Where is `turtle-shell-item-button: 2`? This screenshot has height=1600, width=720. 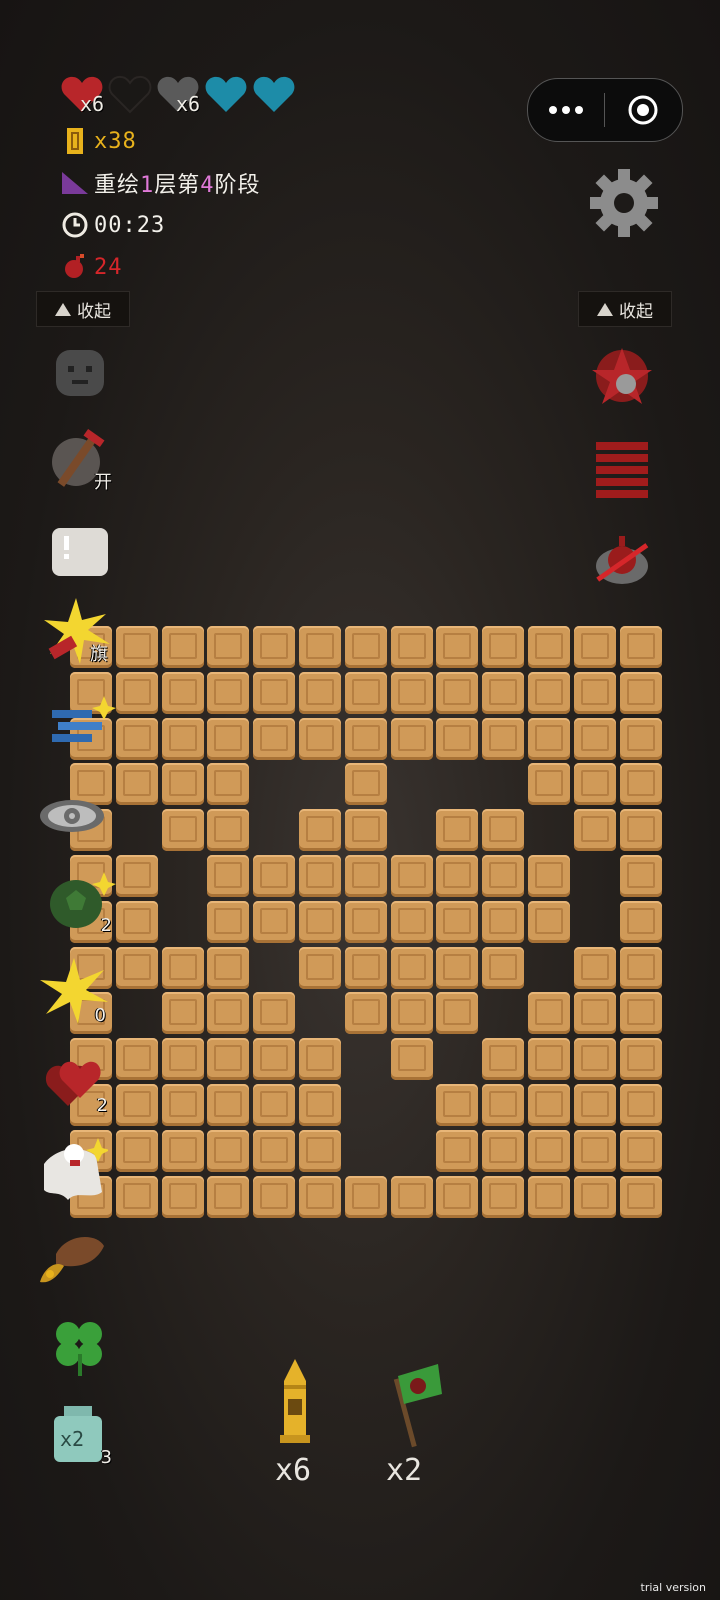 turtle-shell-item-button: 2 is located at coordinates (80, 902).